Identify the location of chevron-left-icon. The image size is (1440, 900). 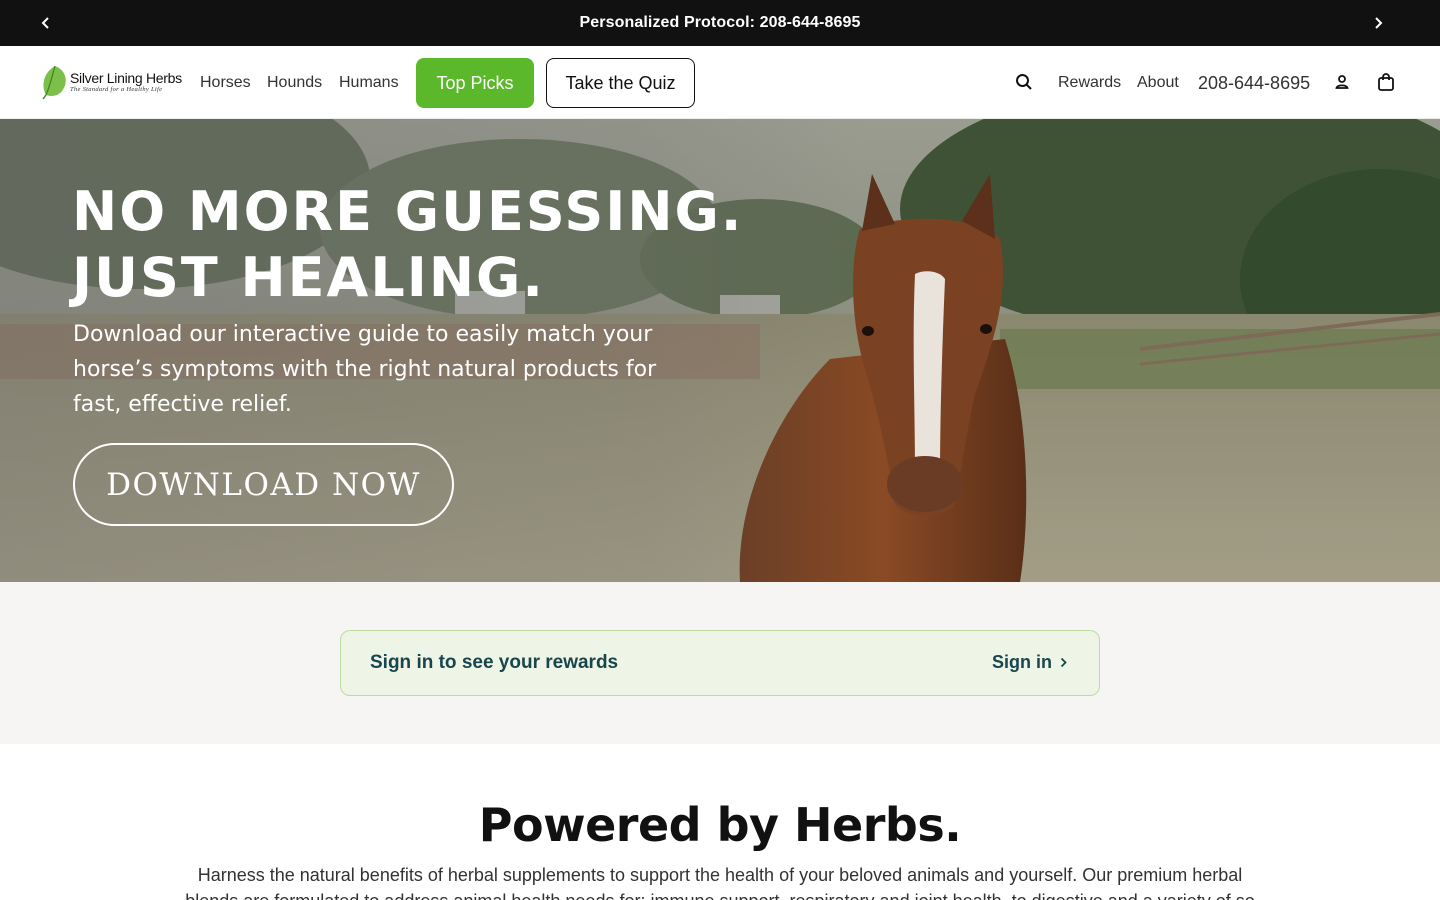
(46, 23).